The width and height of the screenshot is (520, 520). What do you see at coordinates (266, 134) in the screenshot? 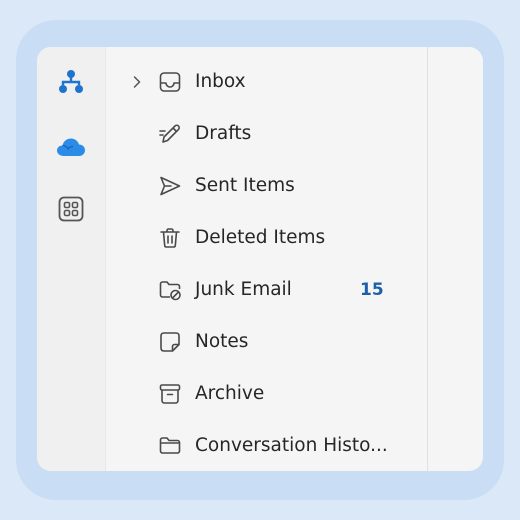
I see `folder-drafts: Drafts` at bounding box center [266, 134].